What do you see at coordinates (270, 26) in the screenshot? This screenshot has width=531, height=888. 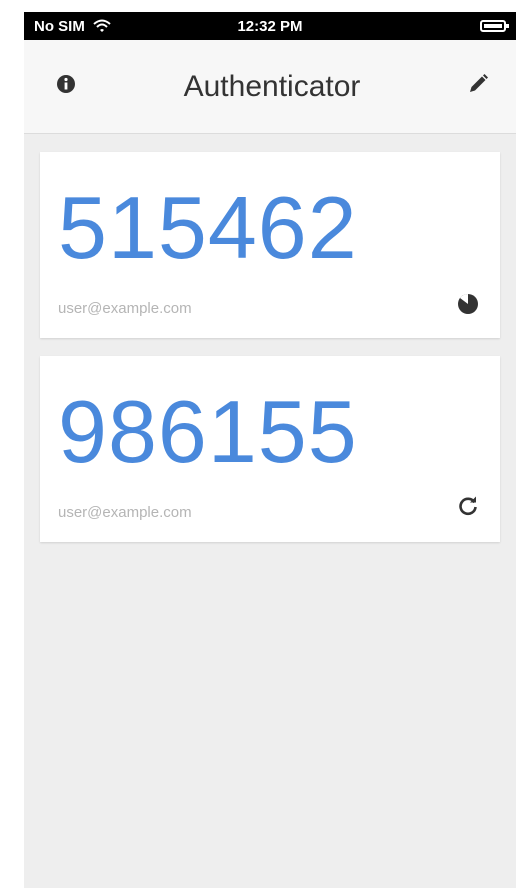 I see `status-bar: No SIM 12:32 PM` at bounding box center [270, 26].